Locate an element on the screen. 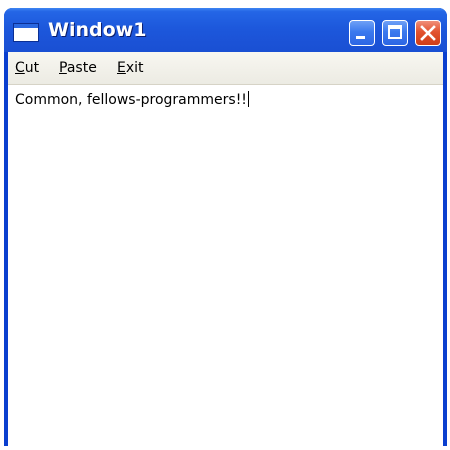 The width and height of the screenshot is (450, 450). title-bar: Window1 is located at coordinates (225, 30).